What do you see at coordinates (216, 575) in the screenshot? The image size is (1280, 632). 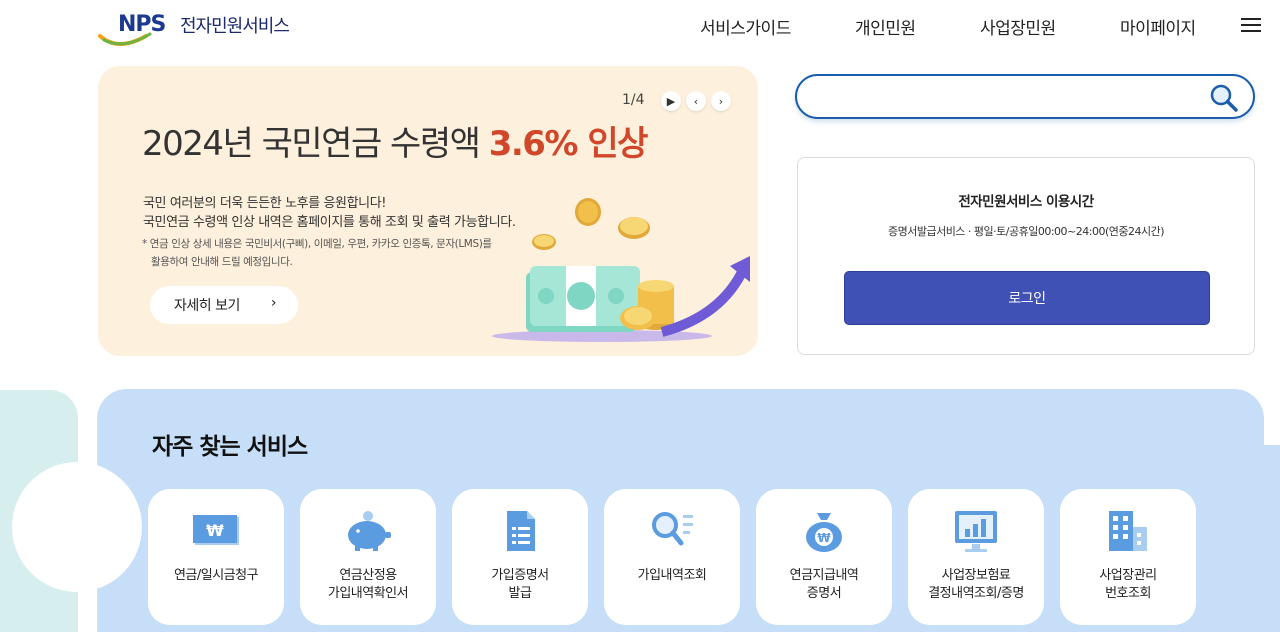 I see `service-card-label: 연금/일시금청구` at bounding box center [216, 575].